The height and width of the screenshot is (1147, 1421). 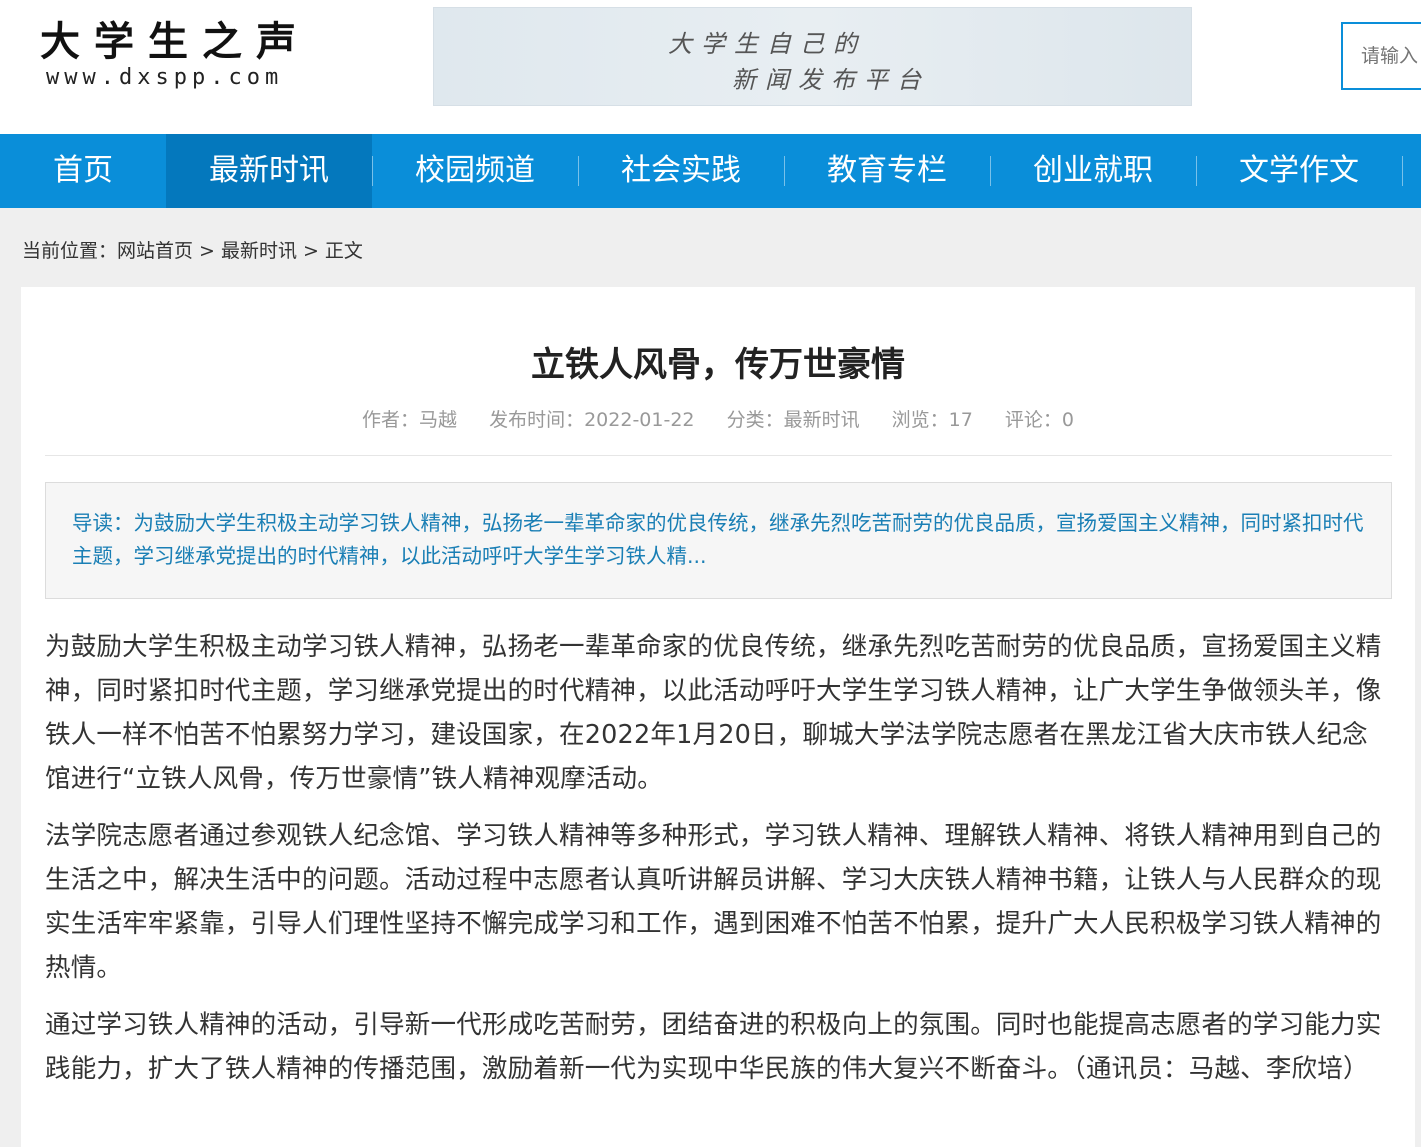 I want to click on search-input, so click(x=1381, y=56).